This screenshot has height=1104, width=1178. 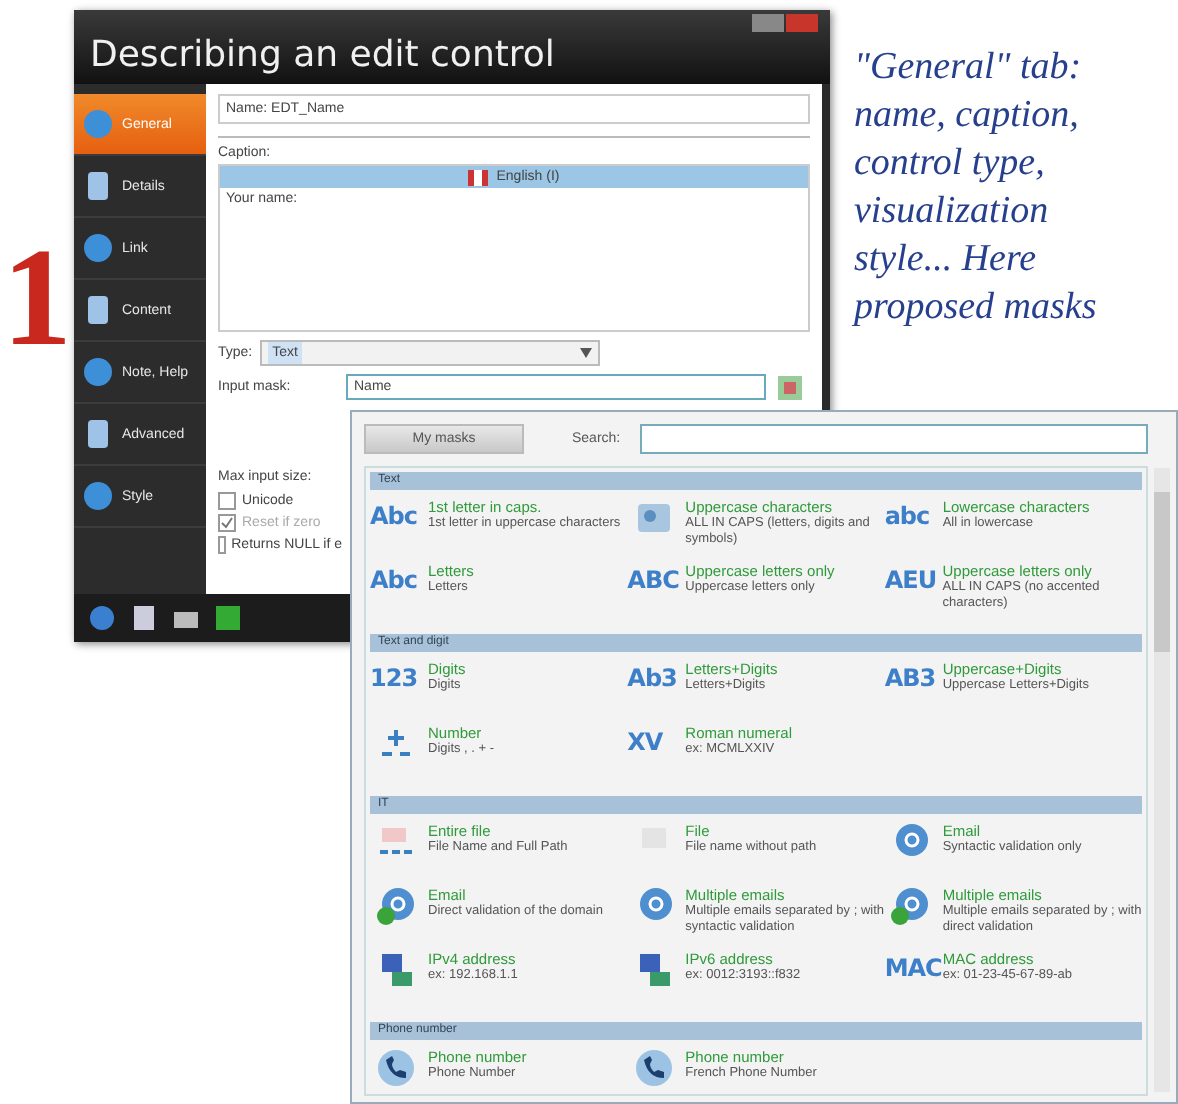 I want to click on letters-icon: 123, so click(x=396, y=678).